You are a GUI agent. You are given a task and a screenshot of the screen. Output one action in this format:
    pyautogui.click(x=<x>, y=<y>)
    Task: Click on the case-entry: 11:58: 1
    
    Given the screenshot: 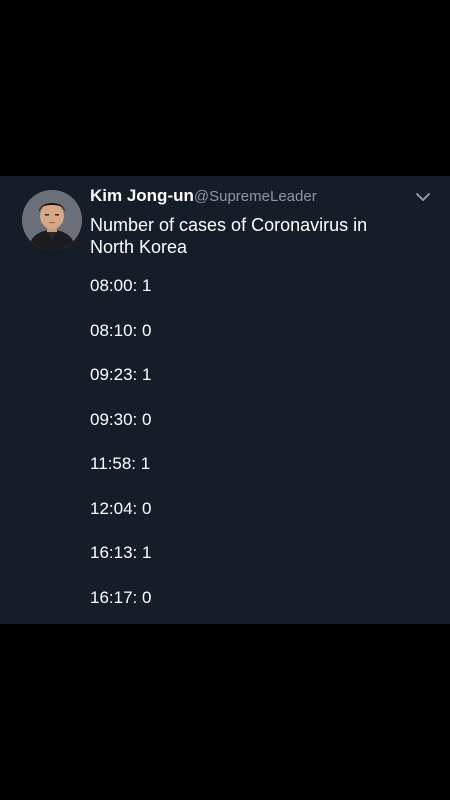 What is the action you would take?
    pyautogui.click(x=120, y=463)
    